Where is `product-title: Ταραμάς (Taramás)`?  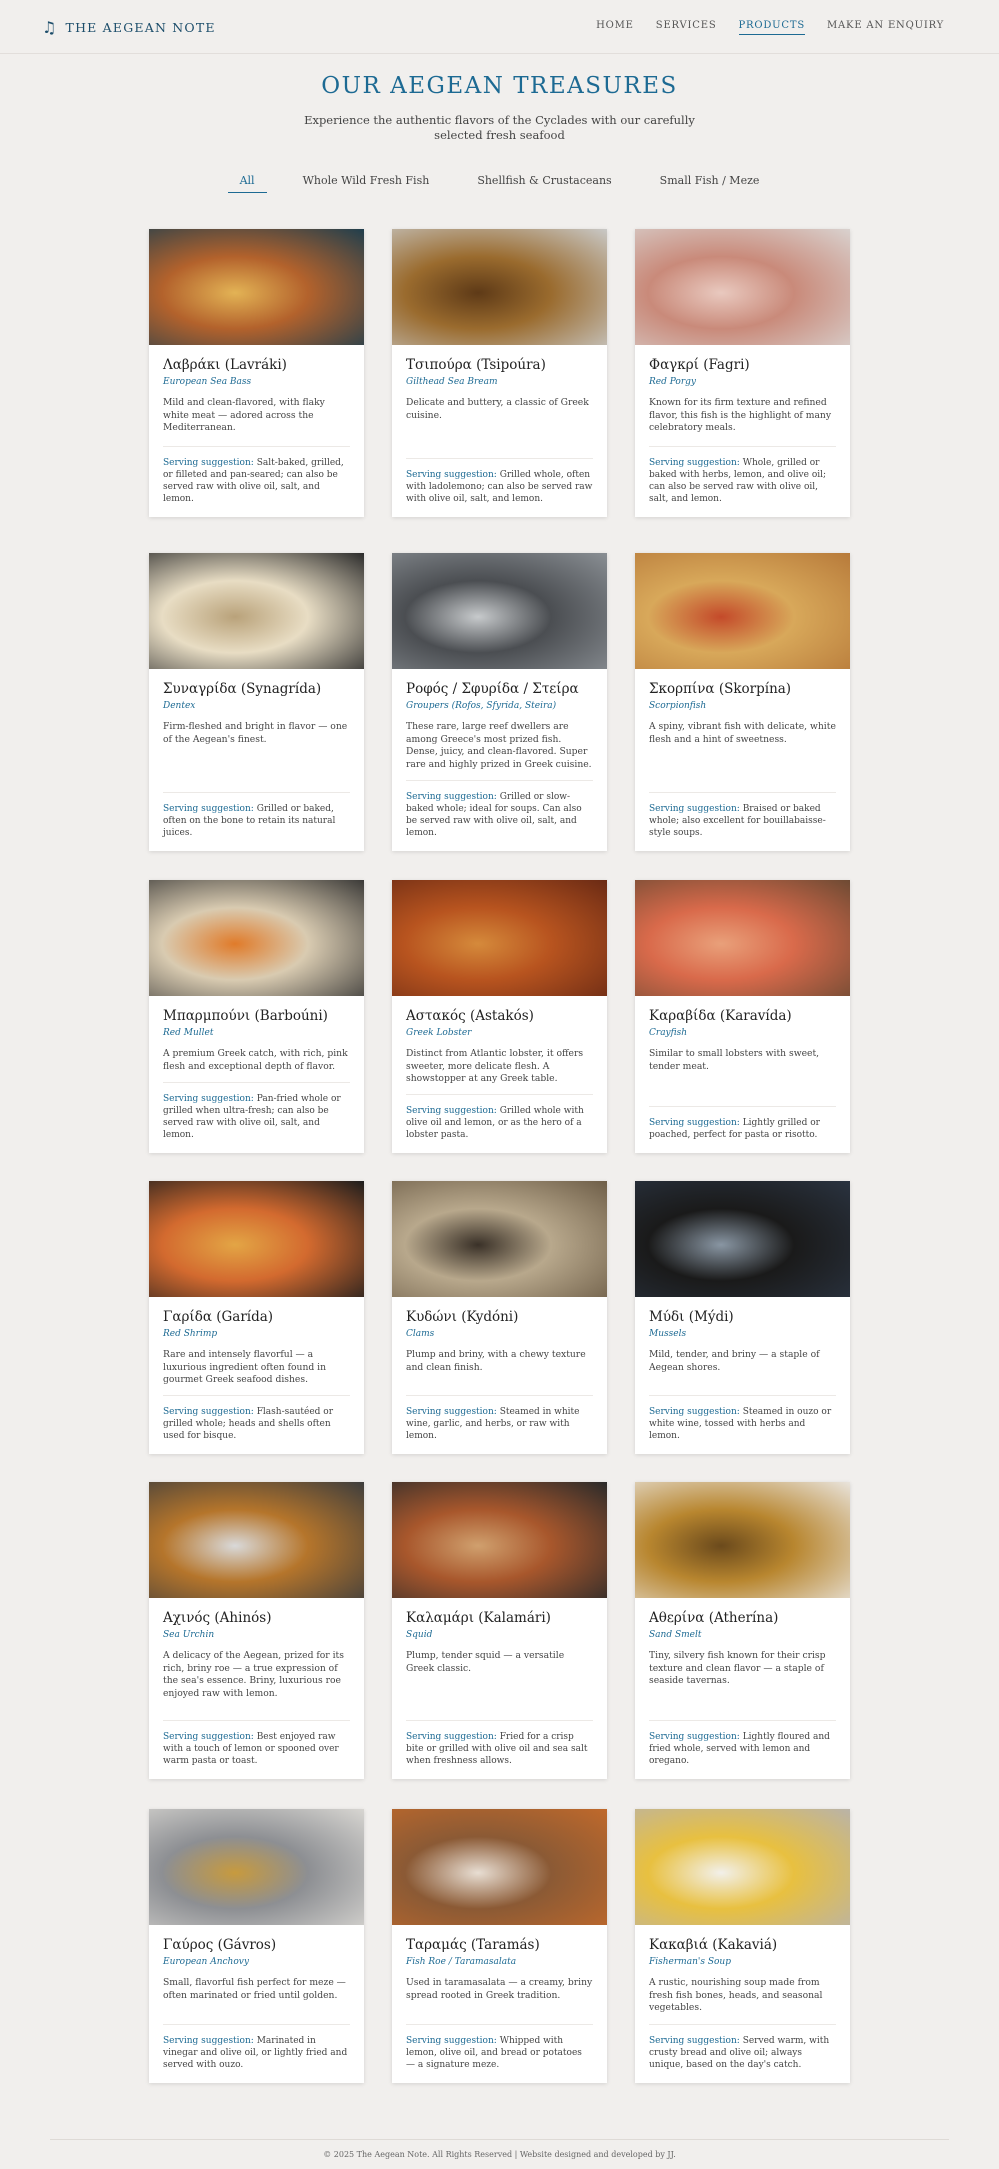 product-title: Ταραμάς (Taramás) is located at coordinates (473, 1945).